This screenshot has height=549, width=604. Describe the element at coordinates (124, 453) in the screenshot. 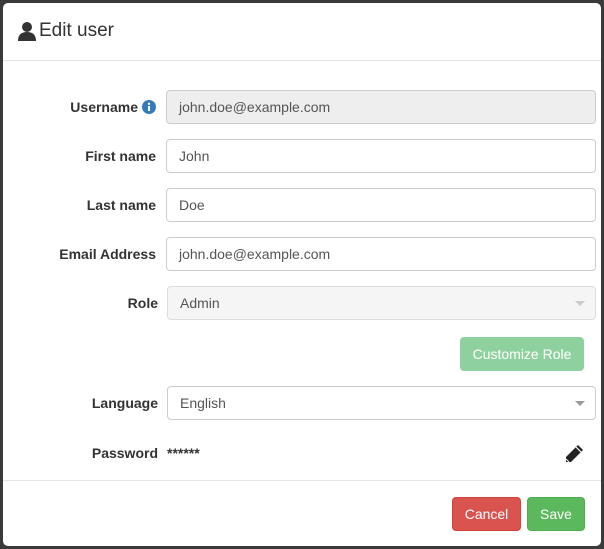

I see `password-label: Password` at that location.